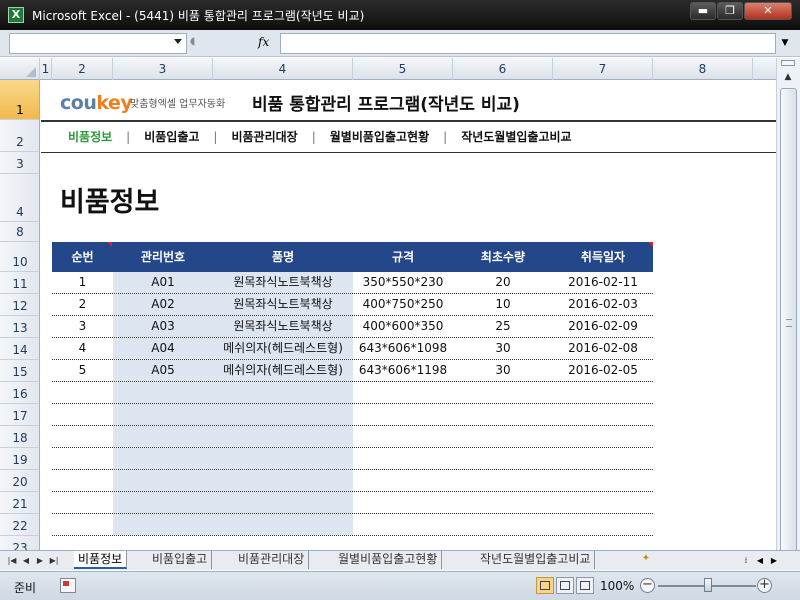 The image size is (800, 600). Describe the element at coordinates (788, 63) in the screenshot. I see `split-handle-icon` at that location.